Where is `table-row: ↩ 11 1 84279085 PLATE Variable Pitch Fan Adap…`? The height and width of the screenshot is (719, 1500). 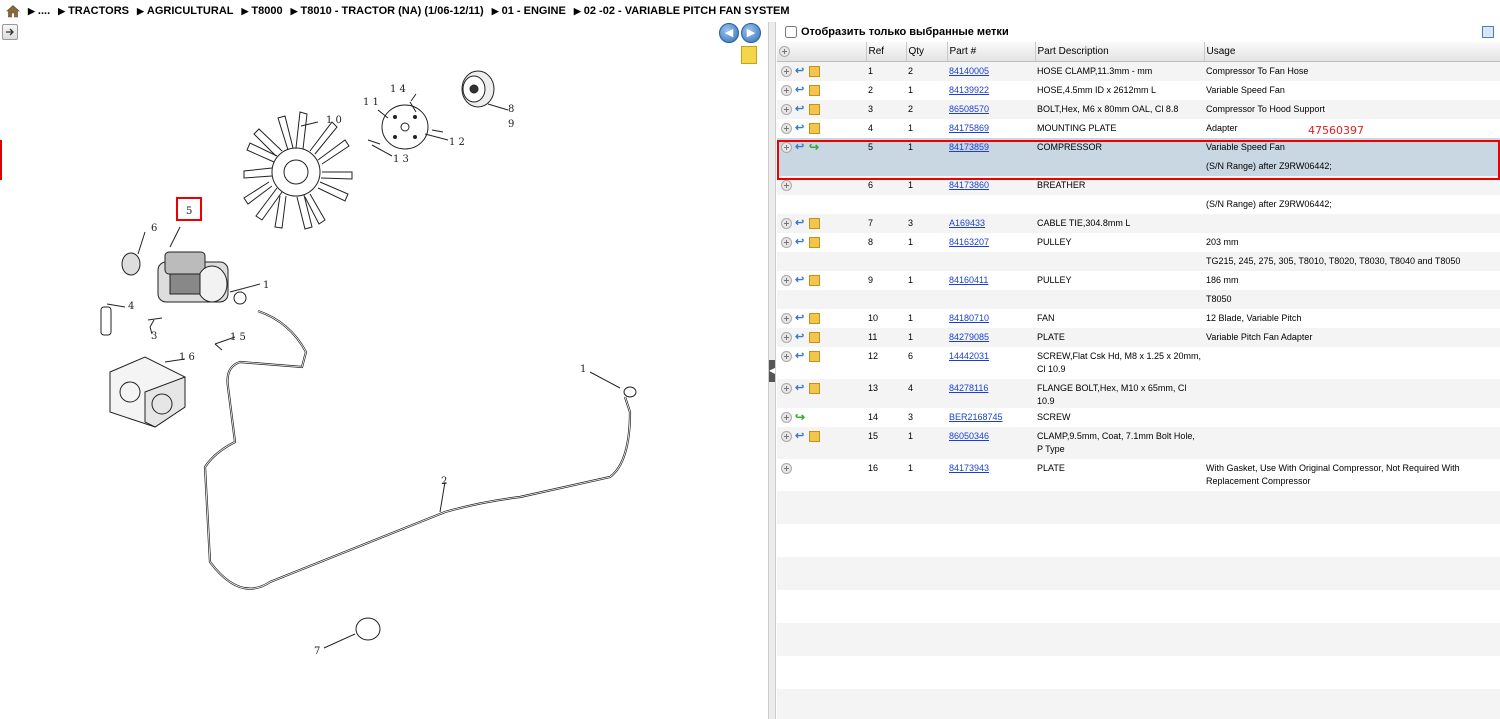 table-row: ↩ 11 1 84279085 PLATE Variable Pitch Fan Adap… is located at coordinates (1138, 337).